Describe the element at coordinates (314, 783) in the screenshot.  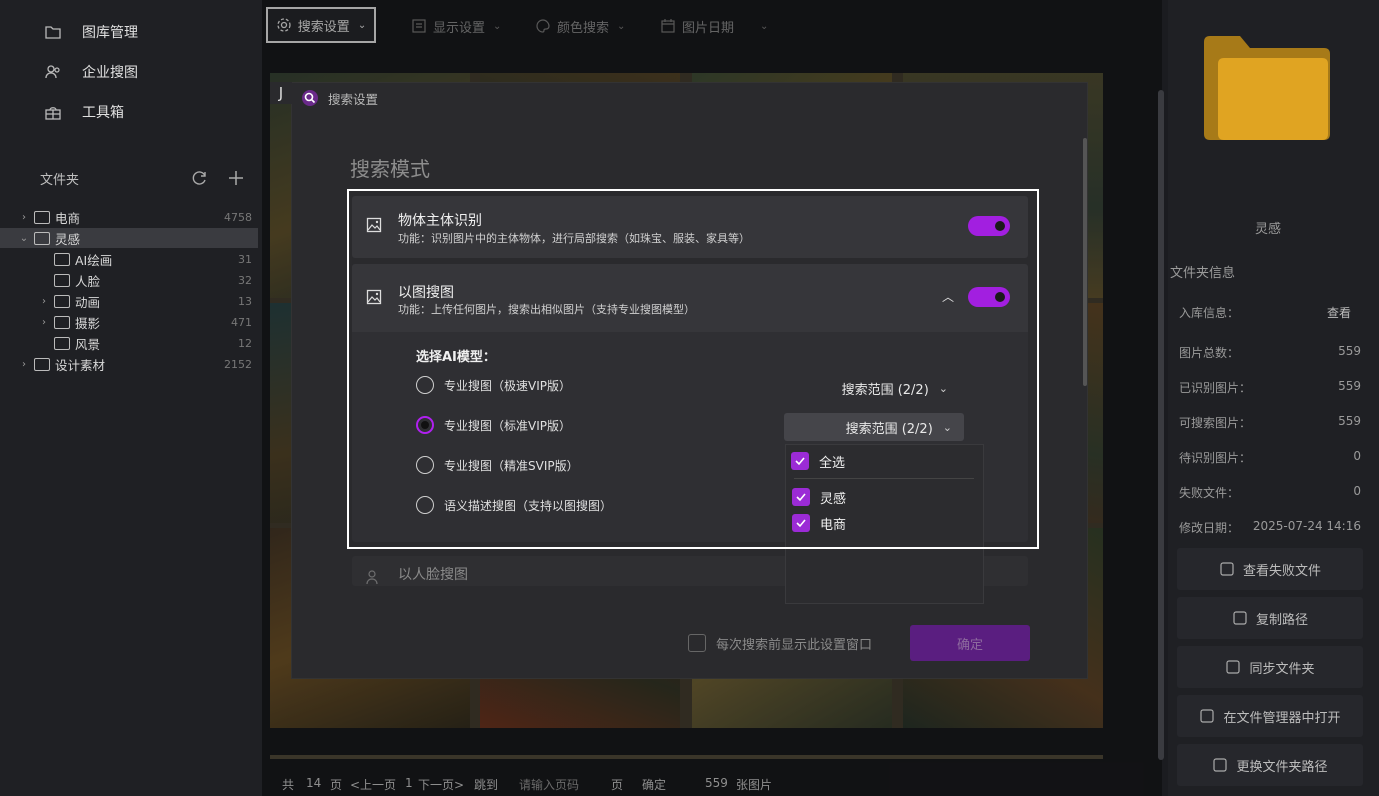
I see `pager-total-pages: 14` at that location.